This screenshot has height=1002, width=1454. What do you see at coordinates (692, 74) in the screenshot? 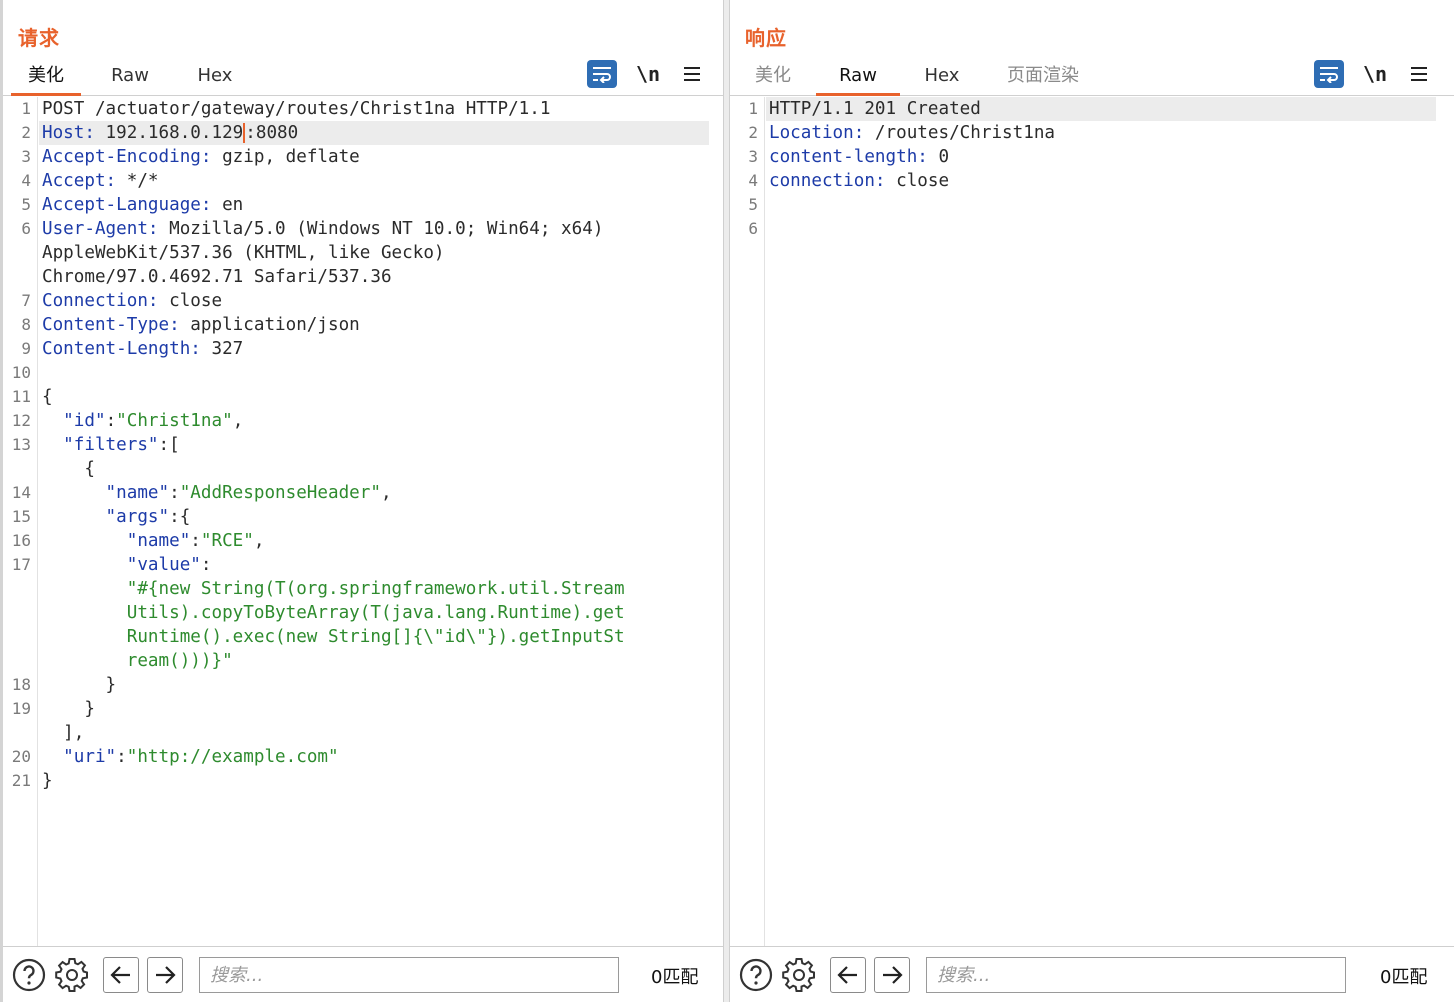
I see `request-menu-button` at bounding box center [692, 74].